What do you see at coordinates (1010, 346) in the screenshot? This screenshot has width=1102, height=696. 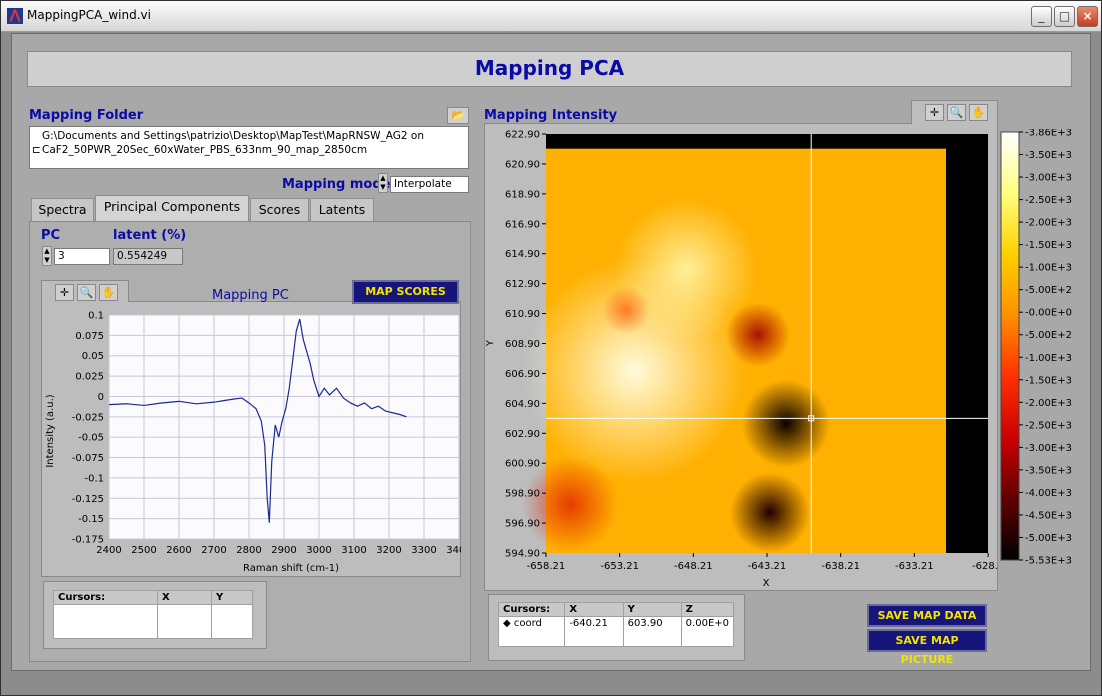 I see `colorbar-ramp` at bounding box center [1010, 346].